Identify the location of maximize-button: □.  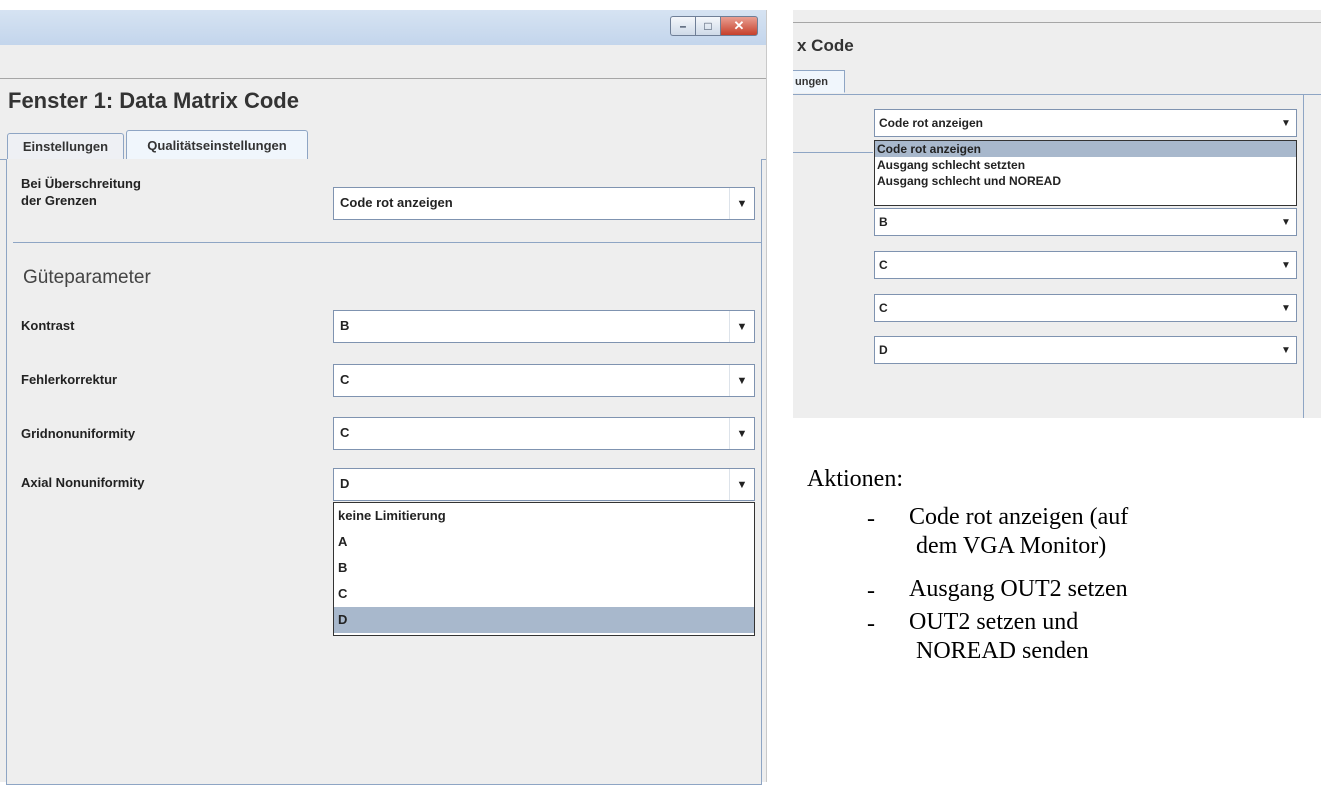
(707, 26).